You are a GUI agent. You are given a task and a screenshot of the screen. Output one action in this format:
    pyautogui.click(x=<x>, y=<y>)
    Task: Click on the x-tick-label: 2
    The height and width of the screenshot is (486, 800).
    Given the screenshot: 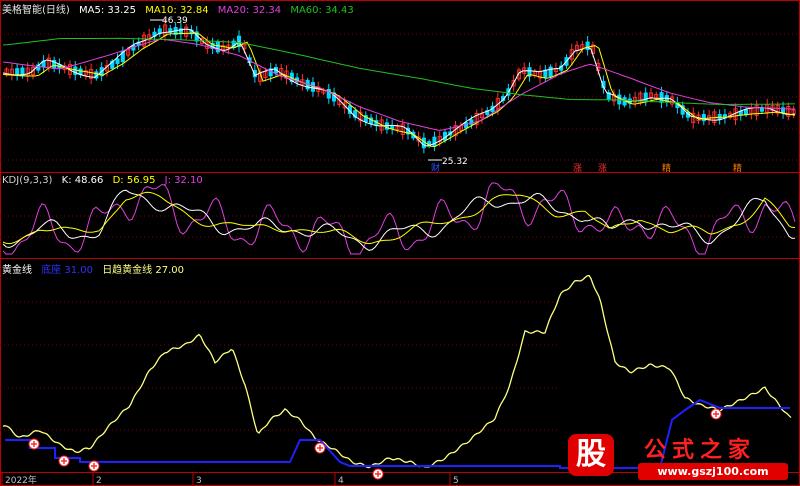 What is the action you would take?
    pyautogui.click(x=99, y=481)
    